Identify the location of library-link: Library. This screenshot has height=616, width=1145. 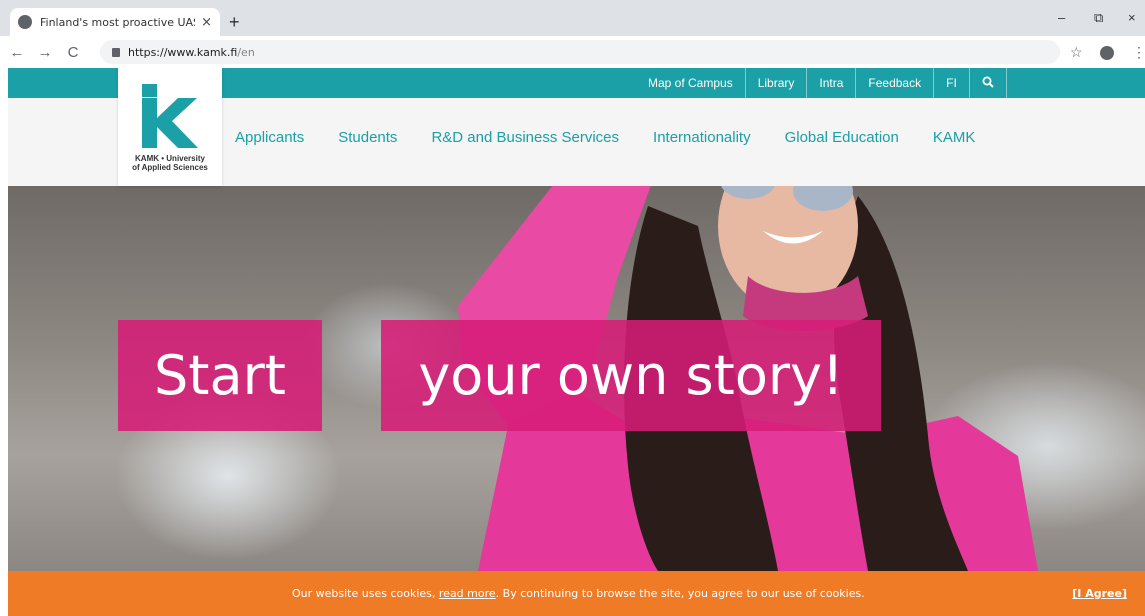
(777, 83).